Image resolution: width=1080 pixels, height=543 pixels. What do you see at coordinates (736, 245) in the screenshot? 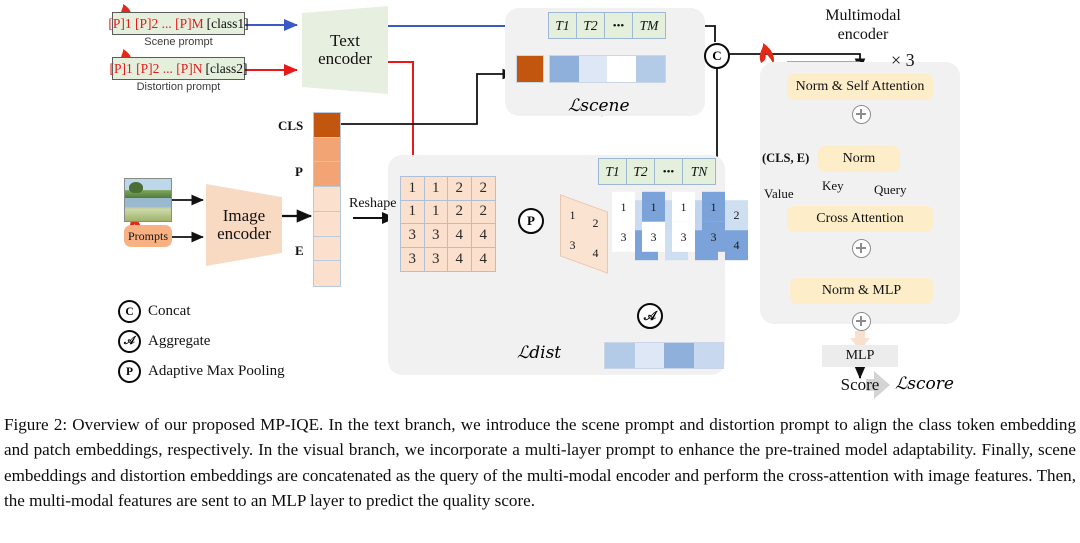
I see `patch-cell: 4` at bounding box center [736, 245].